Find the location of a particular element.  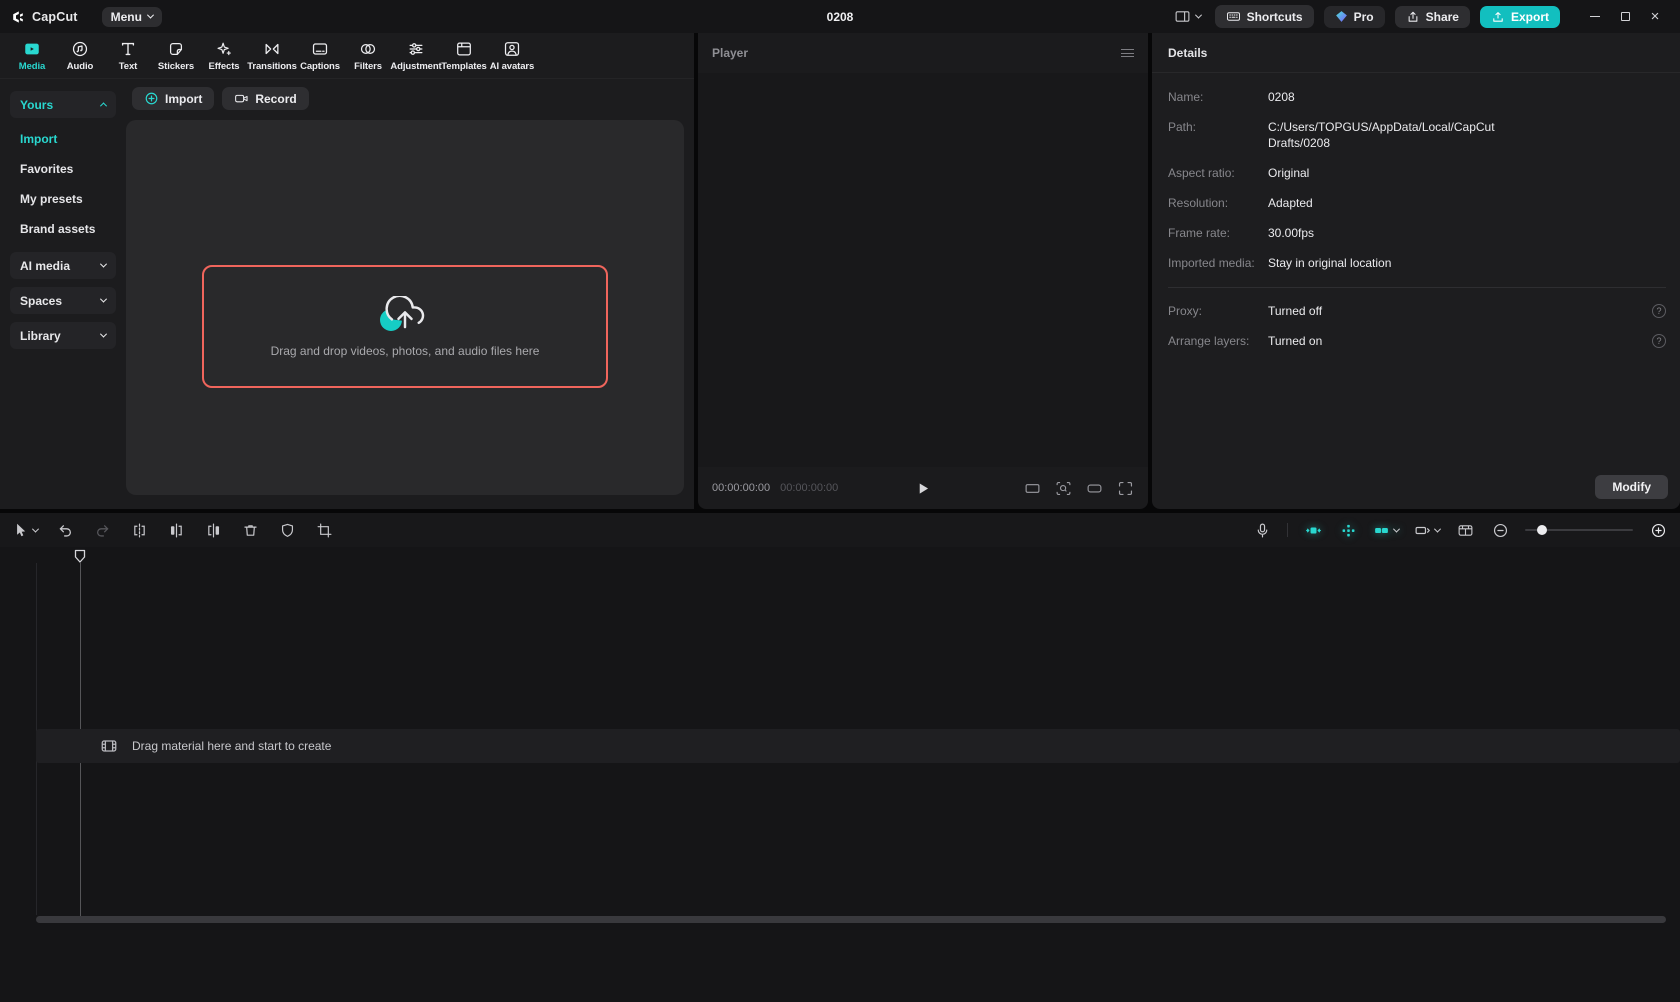

link-icon is located at coordinates (1381, 530).